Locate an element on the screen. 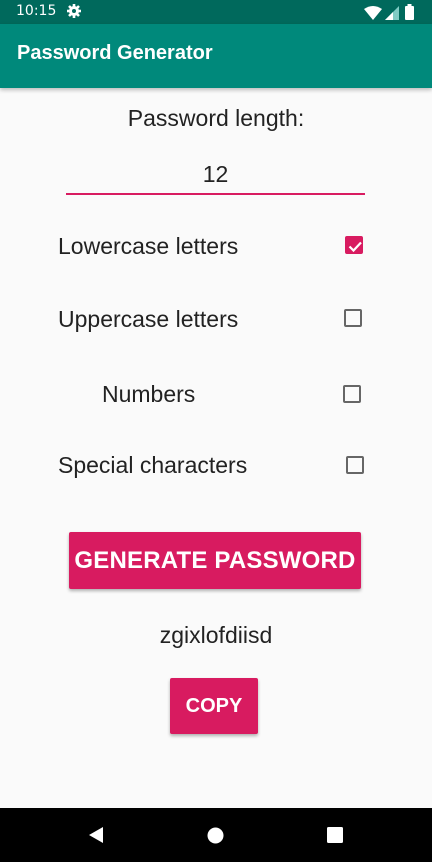 The width and height of the screenshot is (432, 862). settings-icon is located at coordinates (74, 13).